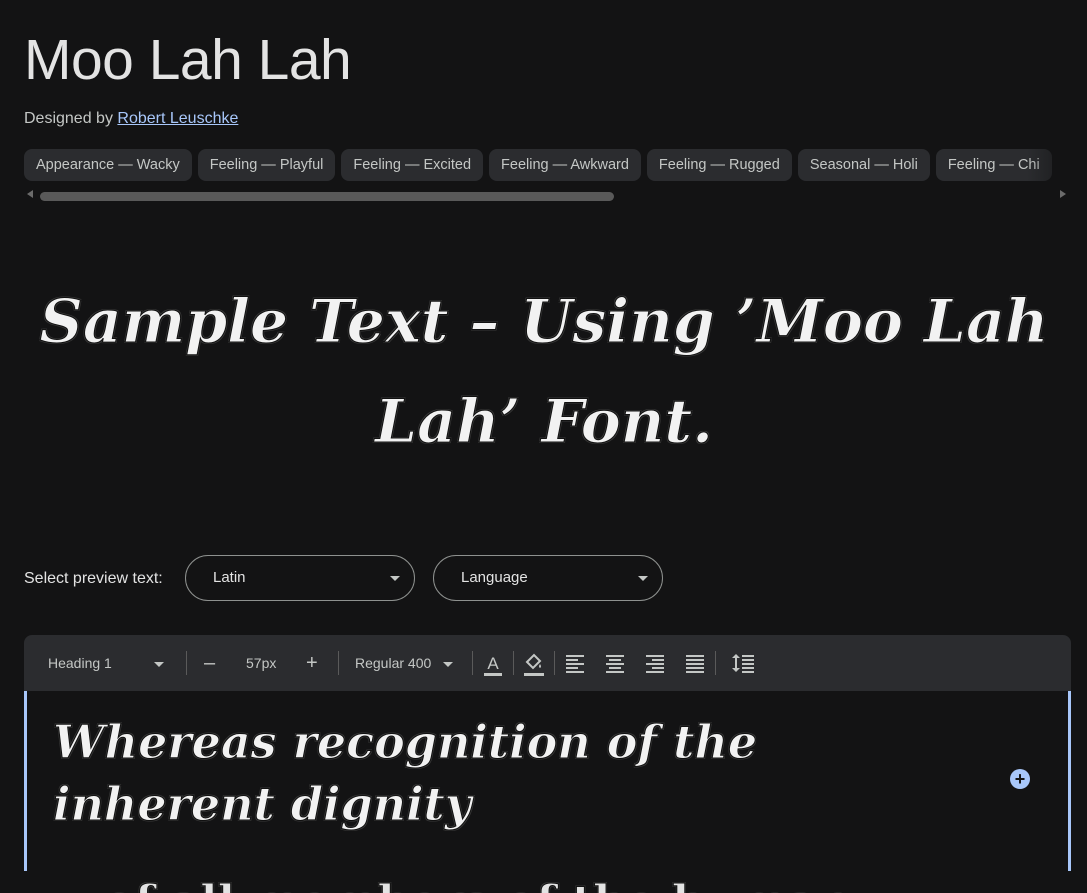  What do you see at coordinates (534, 663) in the screenshot?
I see `fill-color-icon` at bounding box center [534, 663].